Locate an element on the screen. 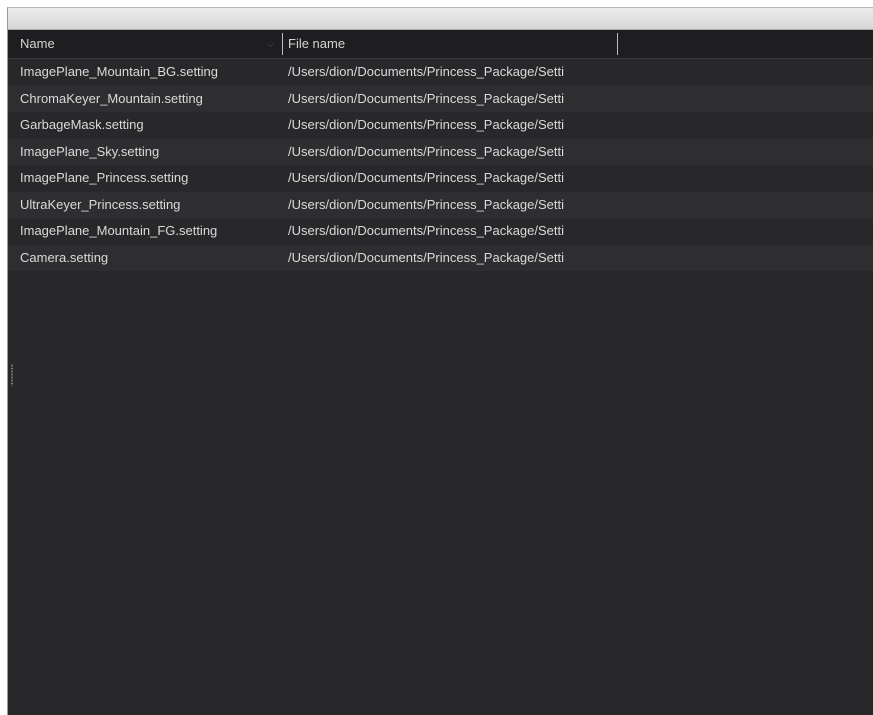 The width and height of the screenshot is (873, 715). row-name-cell: ImagePlane_Princess.setting is located at coordinates (104, 177).